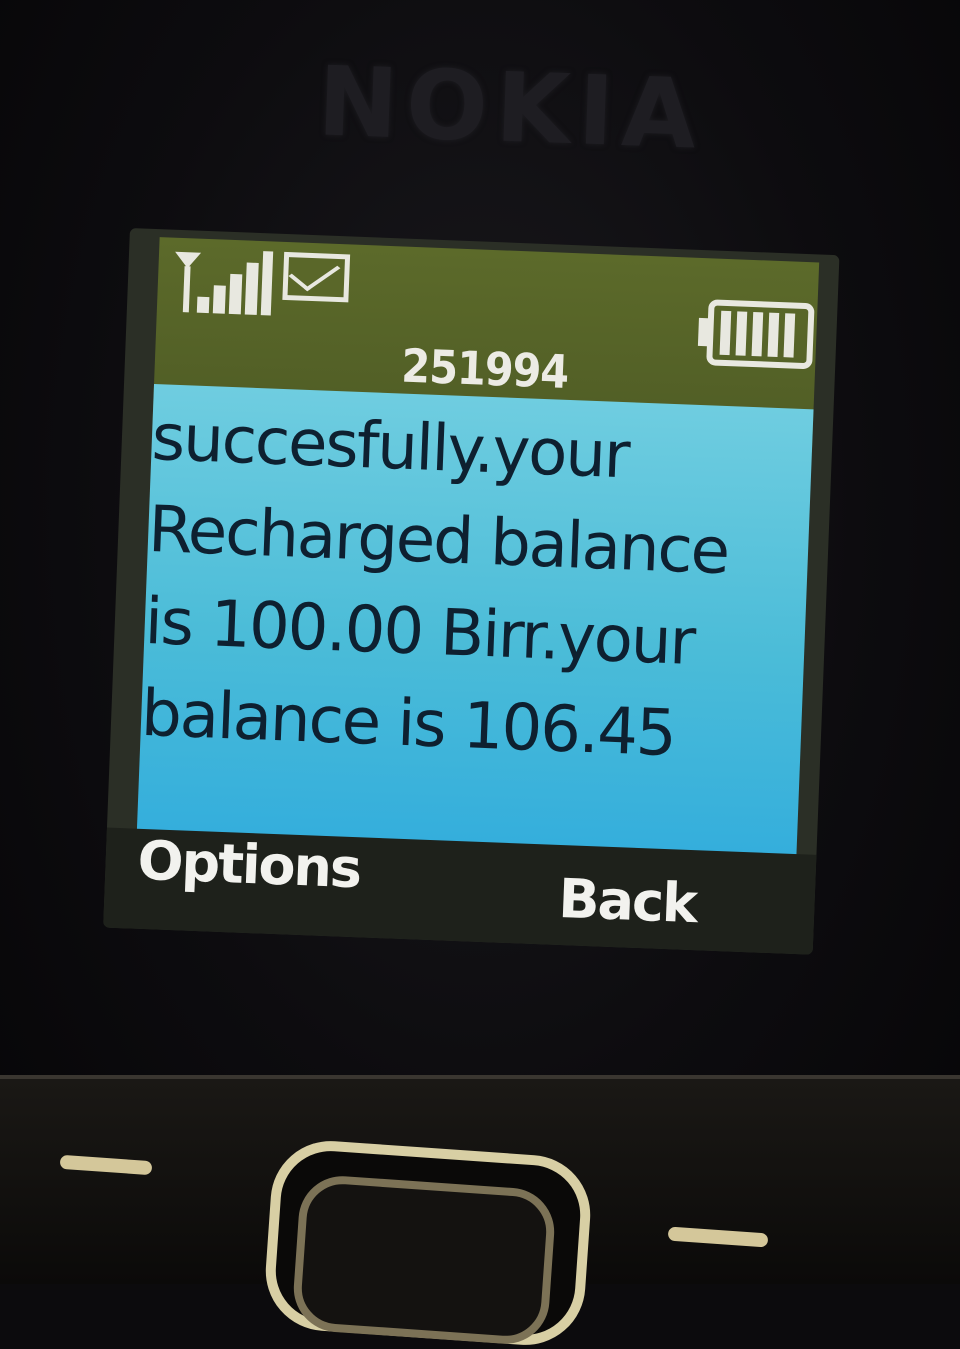  I want to click on envelope-icon, so click(316, 277).